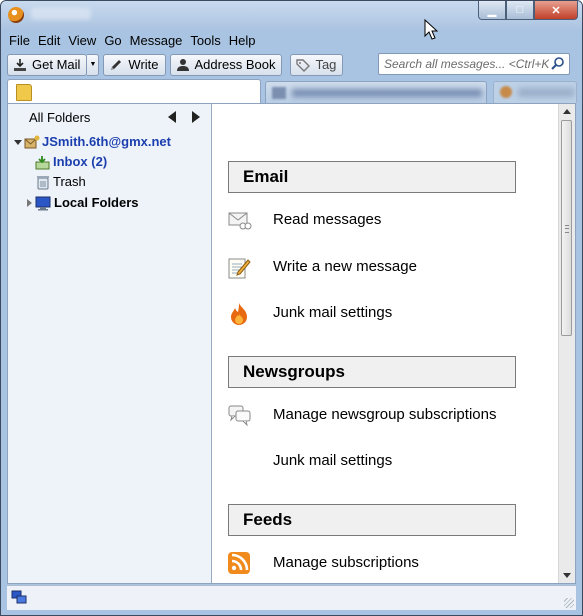 This screenshot has height=616, width=583. What do you see at coordinates (82, 41) in the screenshot?
I see `menu-view: View` at bounding box center [82, 41].